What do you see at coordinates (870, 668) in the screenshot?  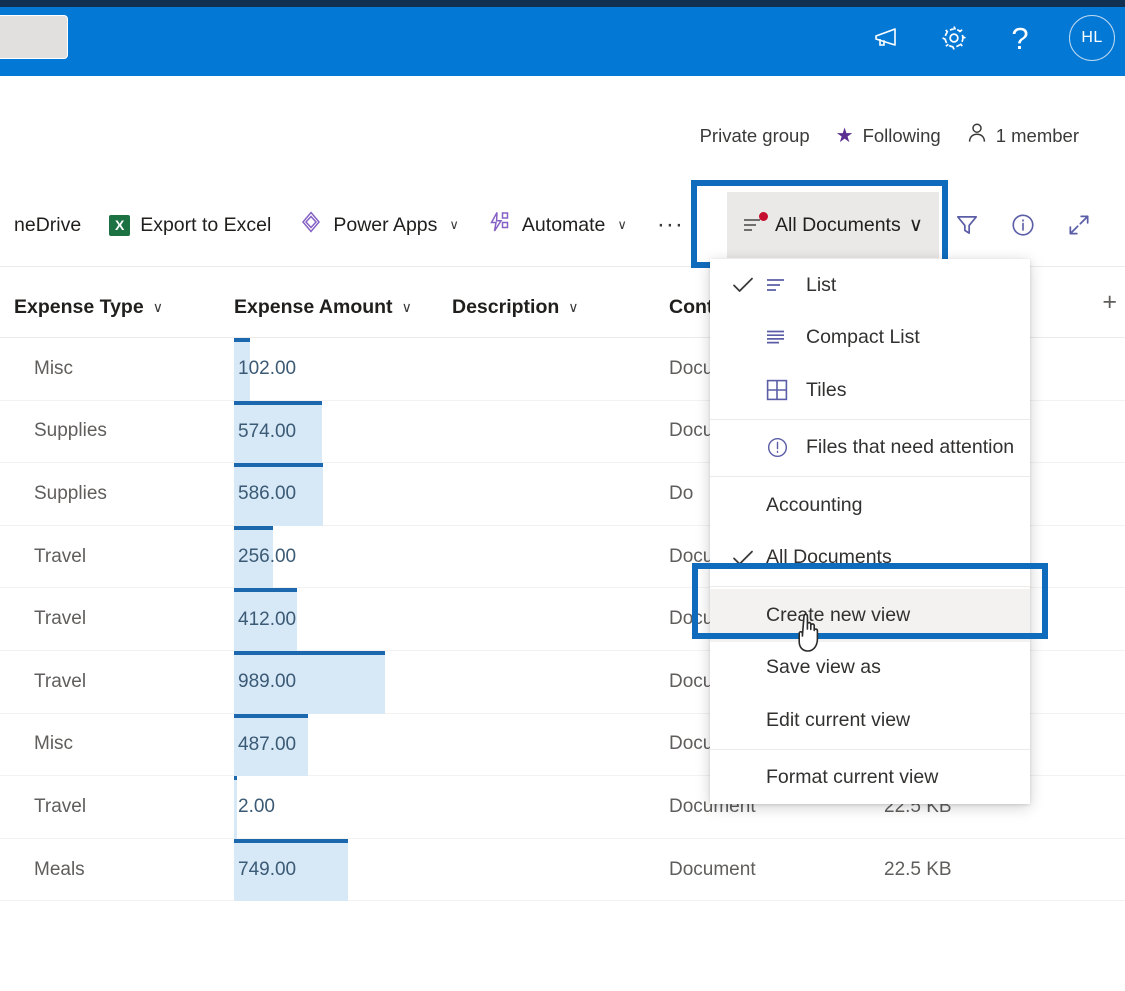 I see `menu-item-save-view-as: Save view as` at bounding box center [870, 668].